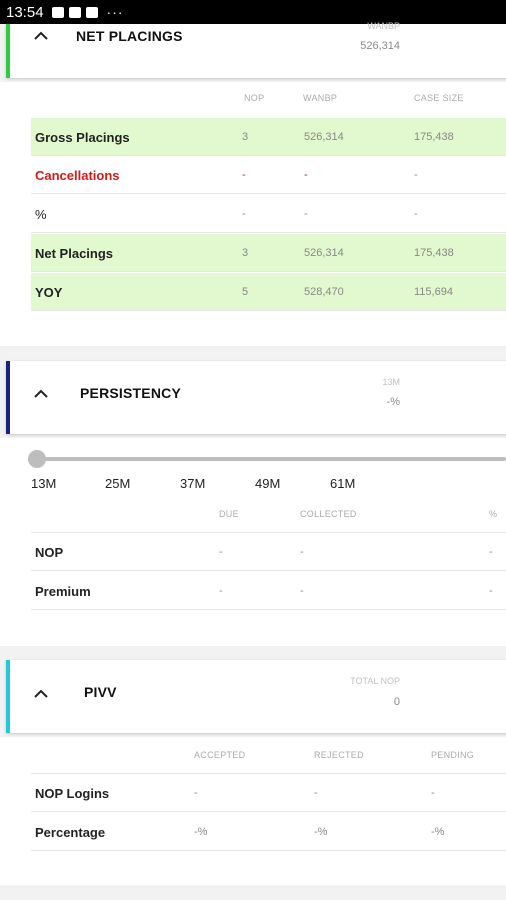 The image size is (506, 900). What do you see at coordinates (72, 793) in the screenshot?
I see `row-label: NOP Logins` at bounding box center [72, 793].